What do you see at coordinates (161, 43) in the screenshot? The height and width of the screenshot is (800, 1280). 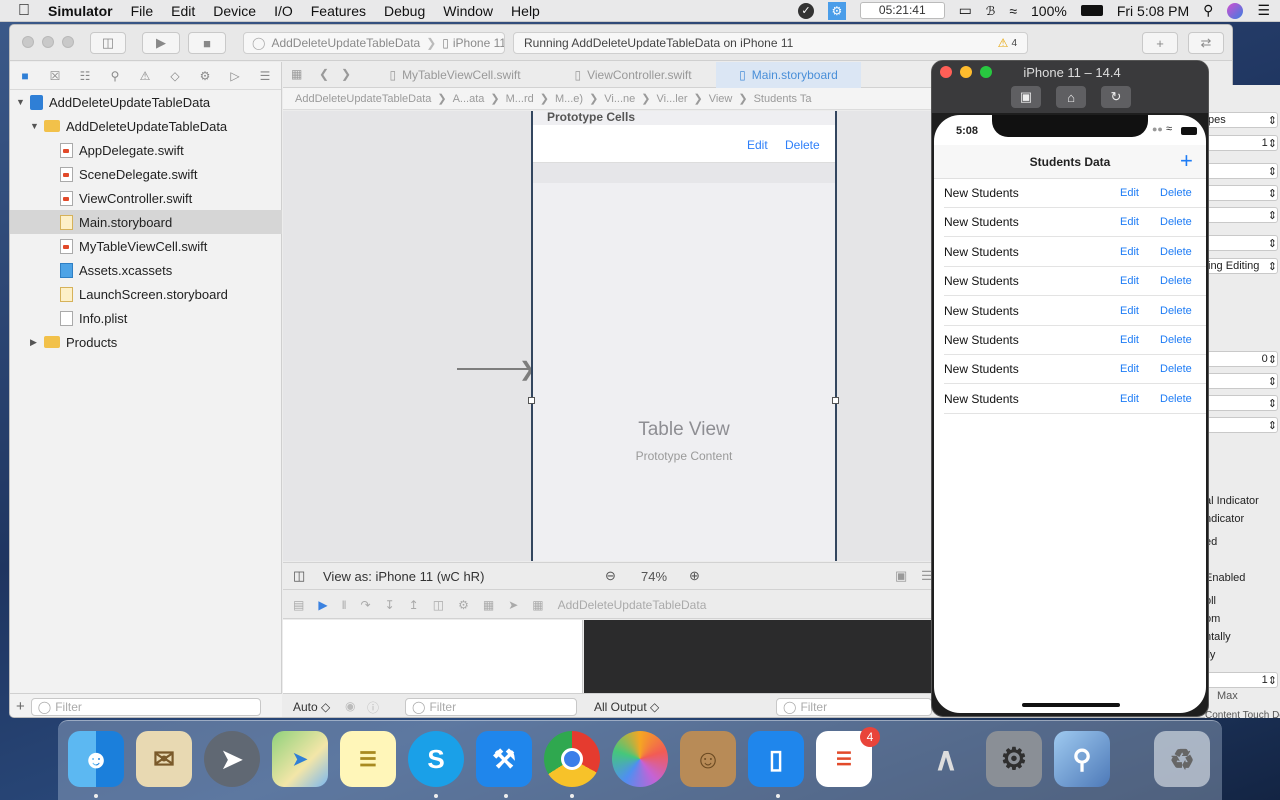 I see `run-button: ▶` at bounding box center [161, 43].